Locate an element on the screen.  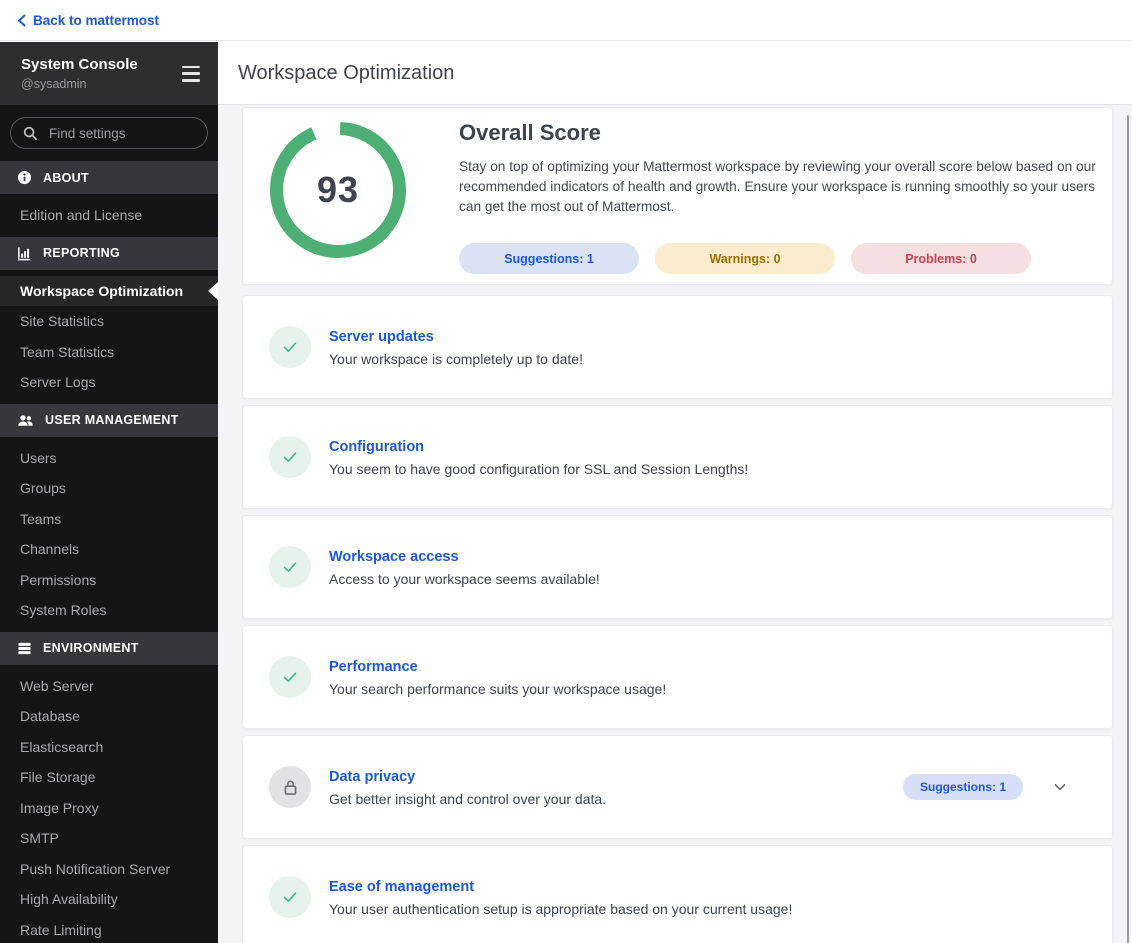
section-header-user-management: USER MANAGEMENT is located at coordinates (109, 420).